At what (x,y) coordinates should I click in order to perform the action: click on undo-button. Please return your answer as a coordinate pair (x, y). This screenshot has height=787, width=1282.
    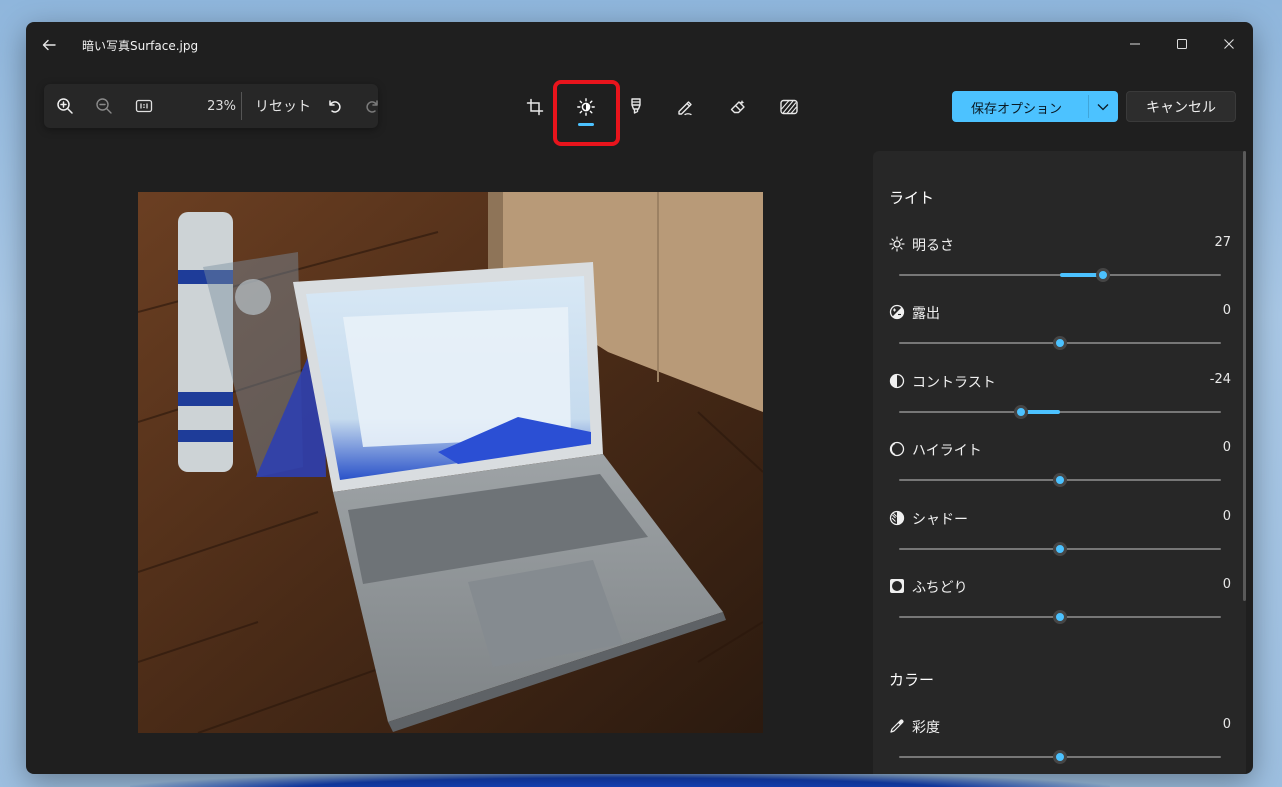
    Looking at the image, I should click on (334, 106).